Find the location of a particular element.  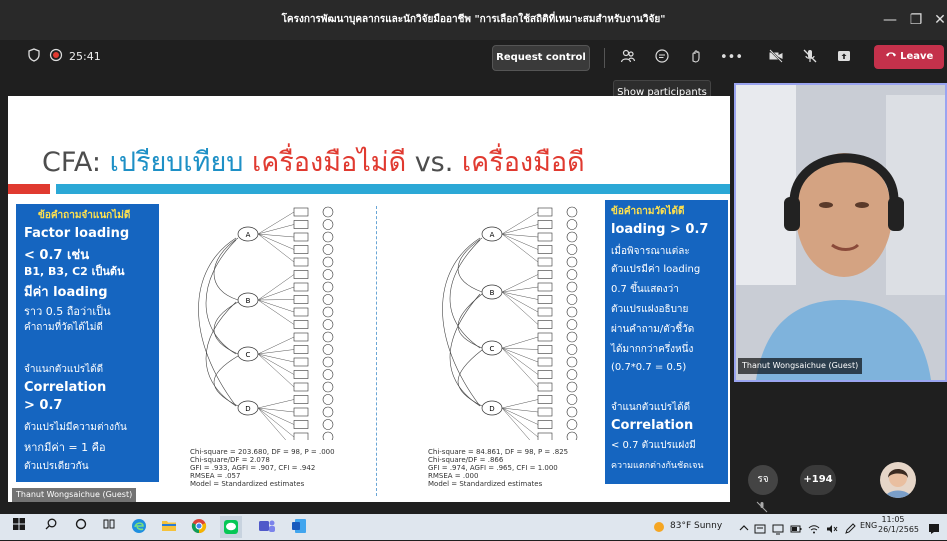

start-icon is located at coordinates (19, 527).